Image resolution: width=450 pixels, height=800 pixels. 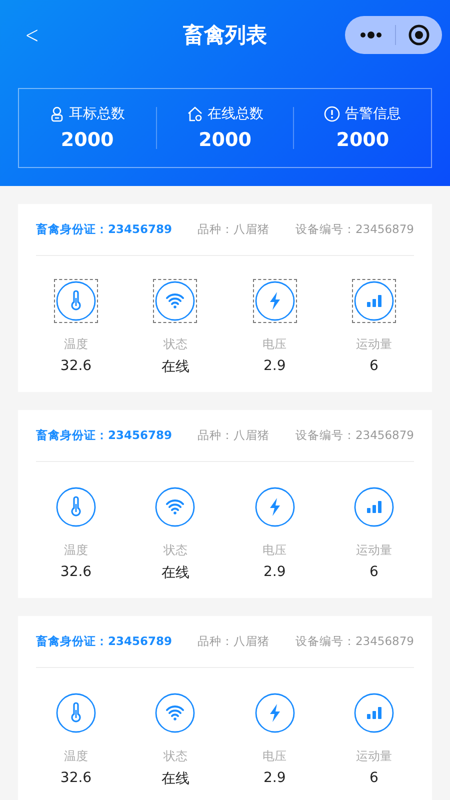 What do you see at coordinates (419, 35) in the screenshot?
I see `close-icon` at bounding box center [419, 35].